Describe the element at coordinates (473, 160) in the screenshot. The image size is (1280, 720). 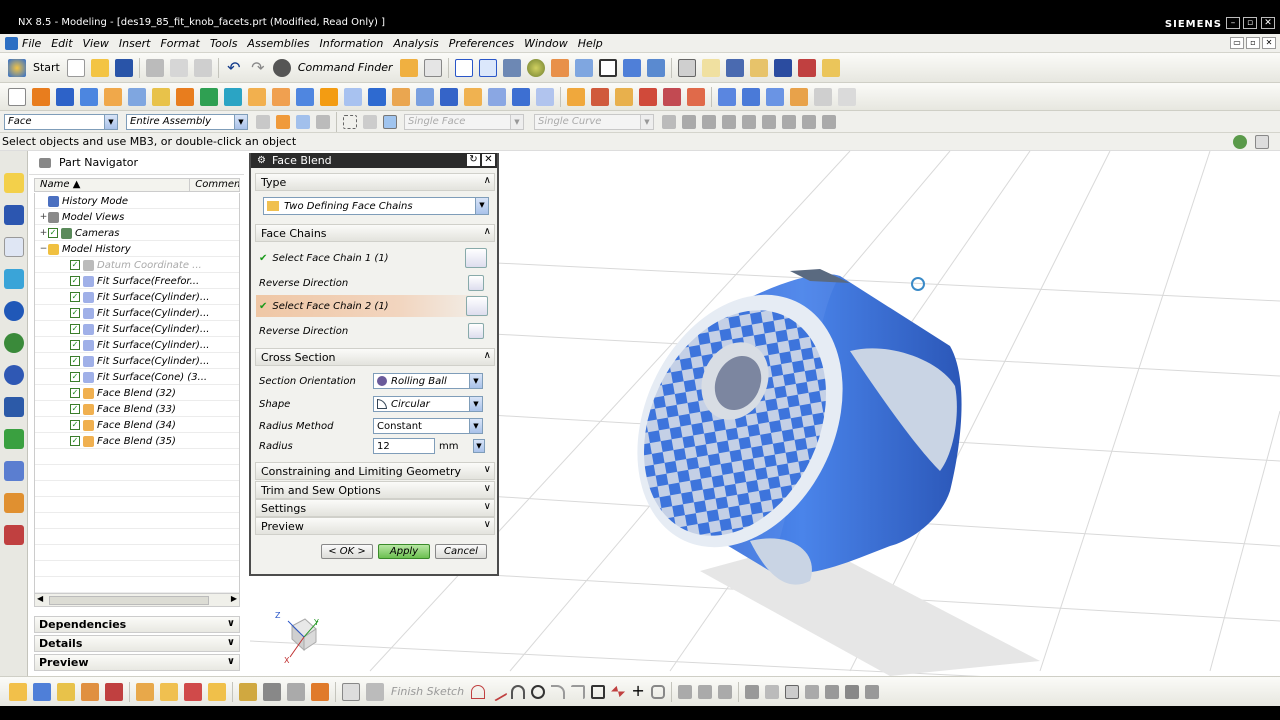
I see `reset-icon: ↻` at that location.